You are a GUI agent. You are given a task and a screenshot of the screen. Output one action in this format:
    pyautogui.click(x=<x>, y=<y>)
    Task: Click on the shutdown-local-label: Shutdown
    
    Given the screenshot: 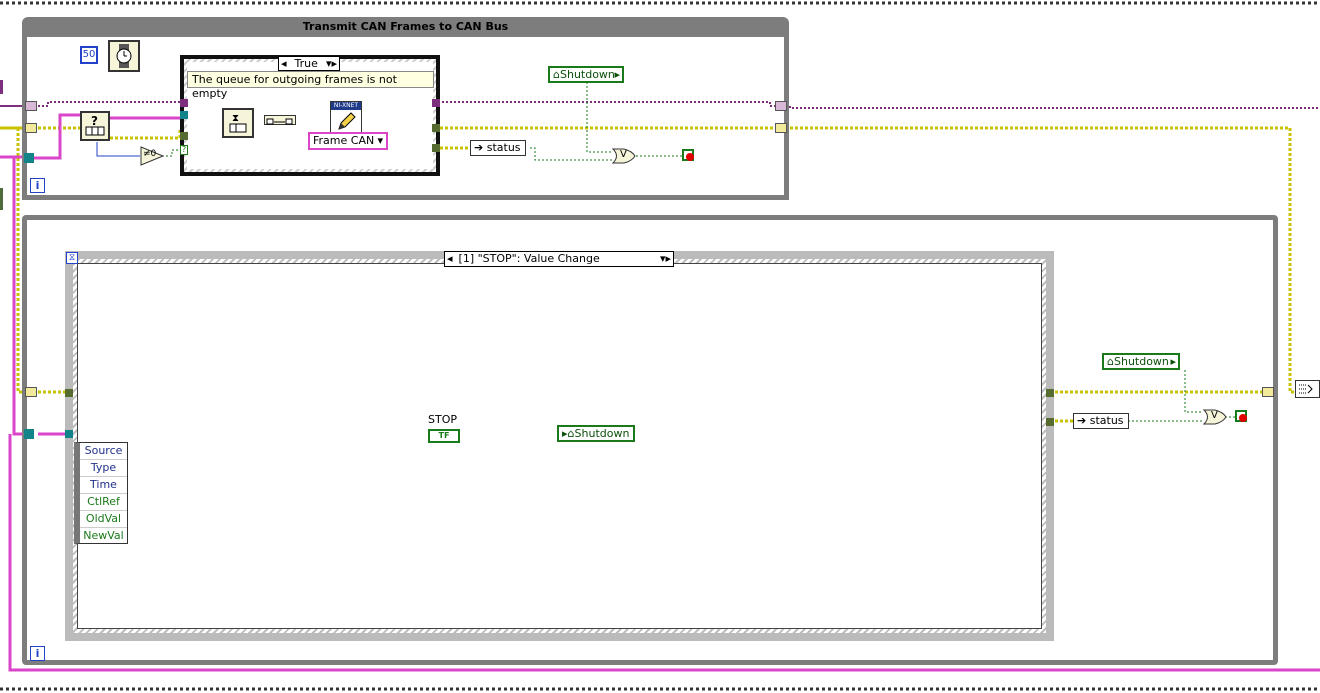 What is the action you would take?
    pyautogui.click(x=587, y=74)
    